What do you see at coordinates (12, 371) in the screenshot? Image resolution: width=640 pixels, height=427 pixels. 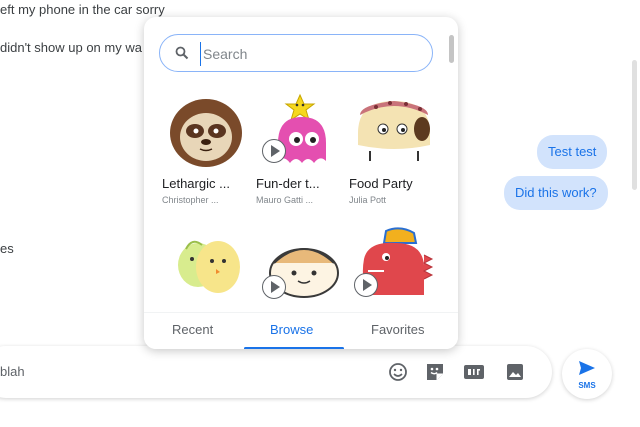 I see `message-input: blah` at bounding box center [12, 371].